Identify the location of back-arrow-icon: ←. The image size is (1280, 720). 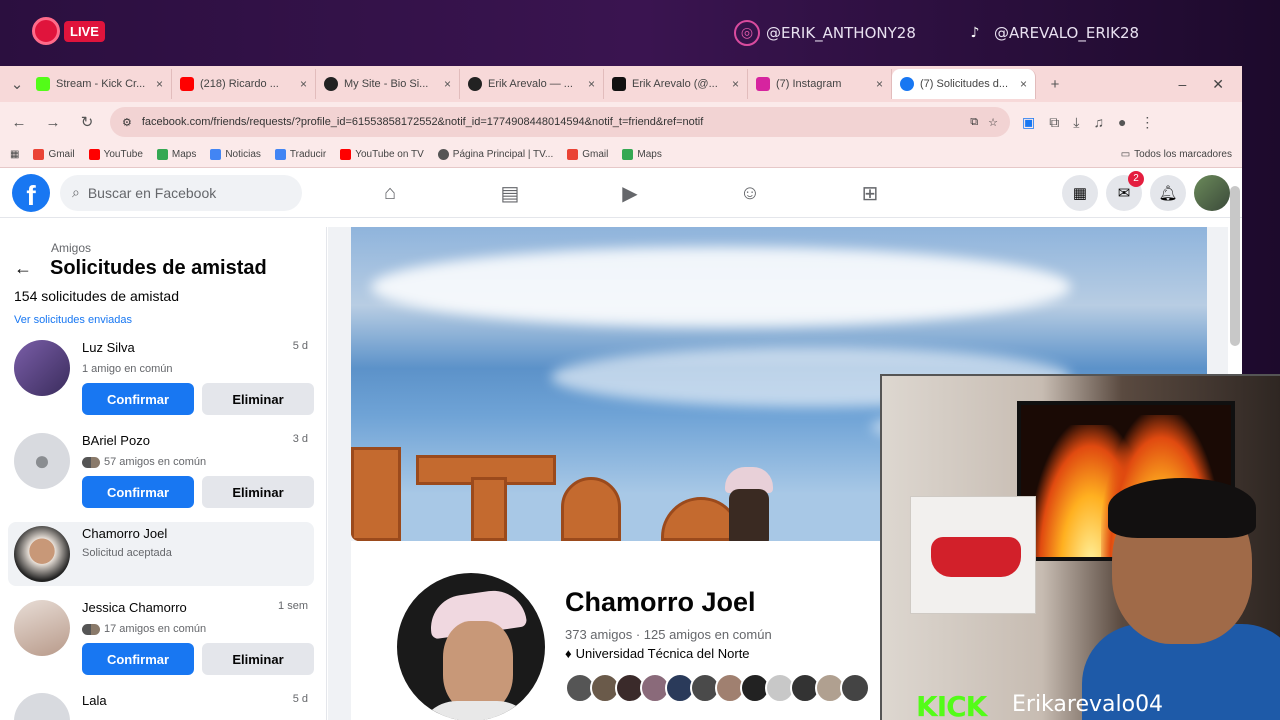
(23, 268).